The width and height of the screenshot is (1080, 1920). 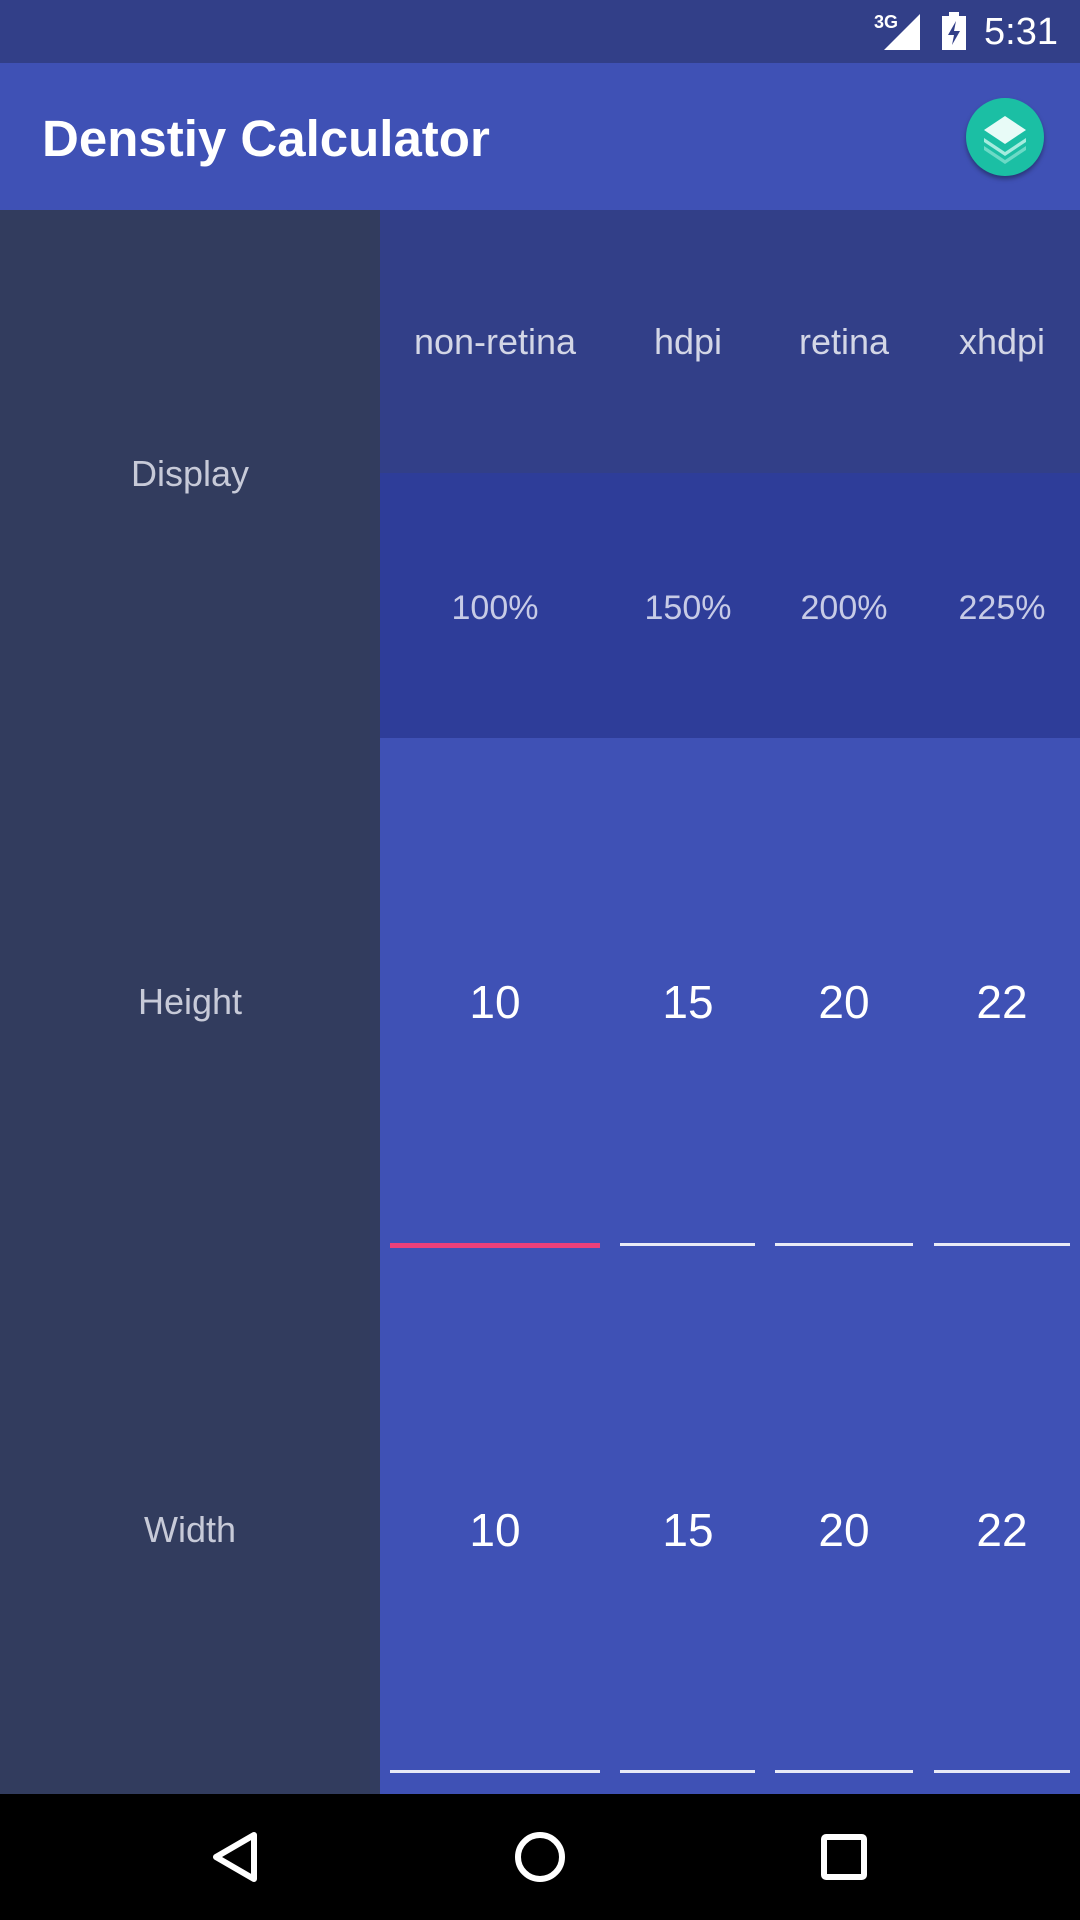 I want to click on app-title: Denstiy Calculator, so click(x=266, y=138).